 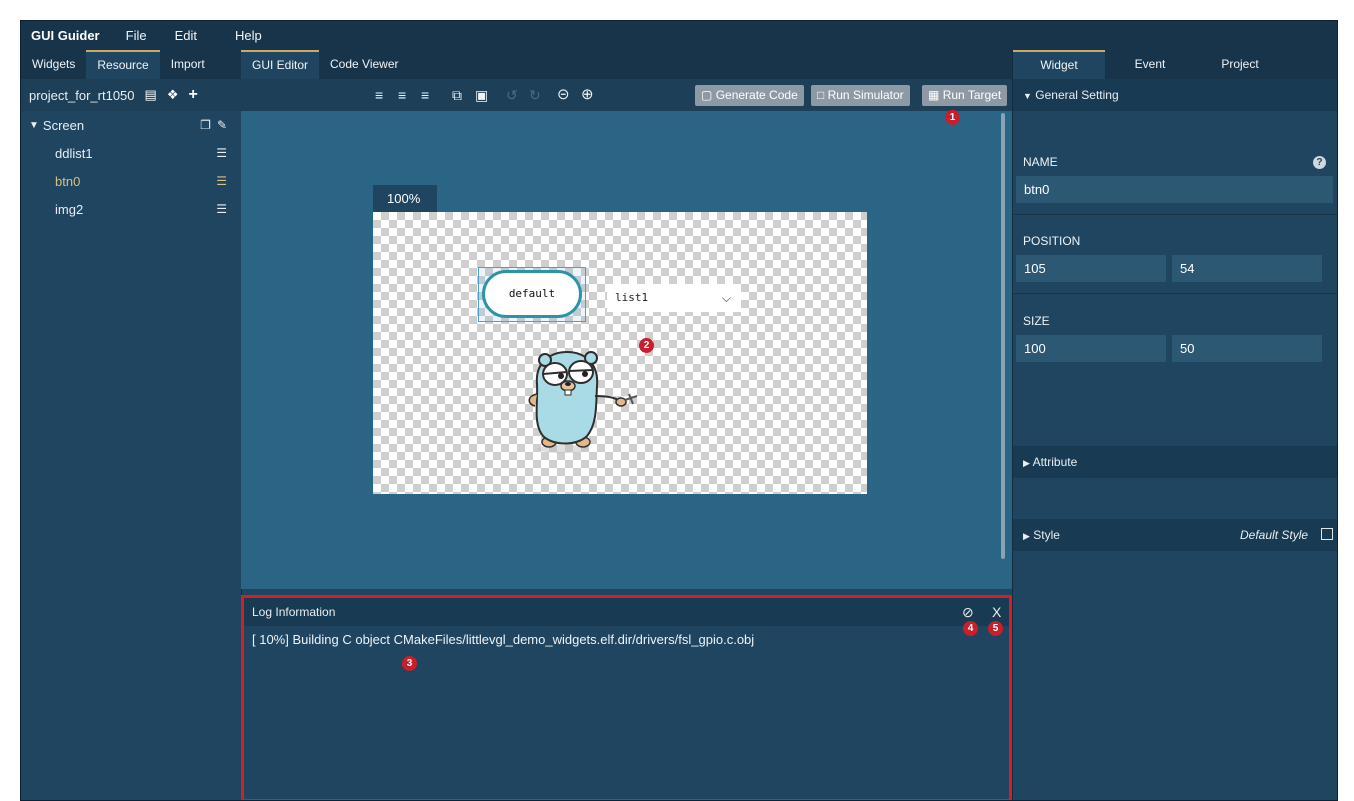 I want to click on position-label: POSITION, so click(x=1052, y=241).